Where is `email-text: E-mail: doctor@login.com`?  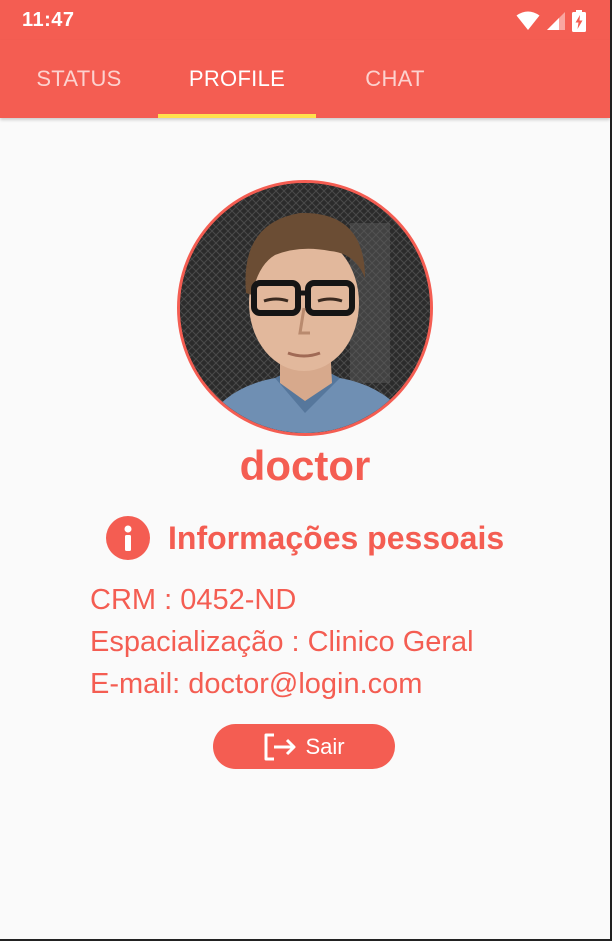
email-text: E-mail: doctor@login.com is located at coordinates (256, 684).